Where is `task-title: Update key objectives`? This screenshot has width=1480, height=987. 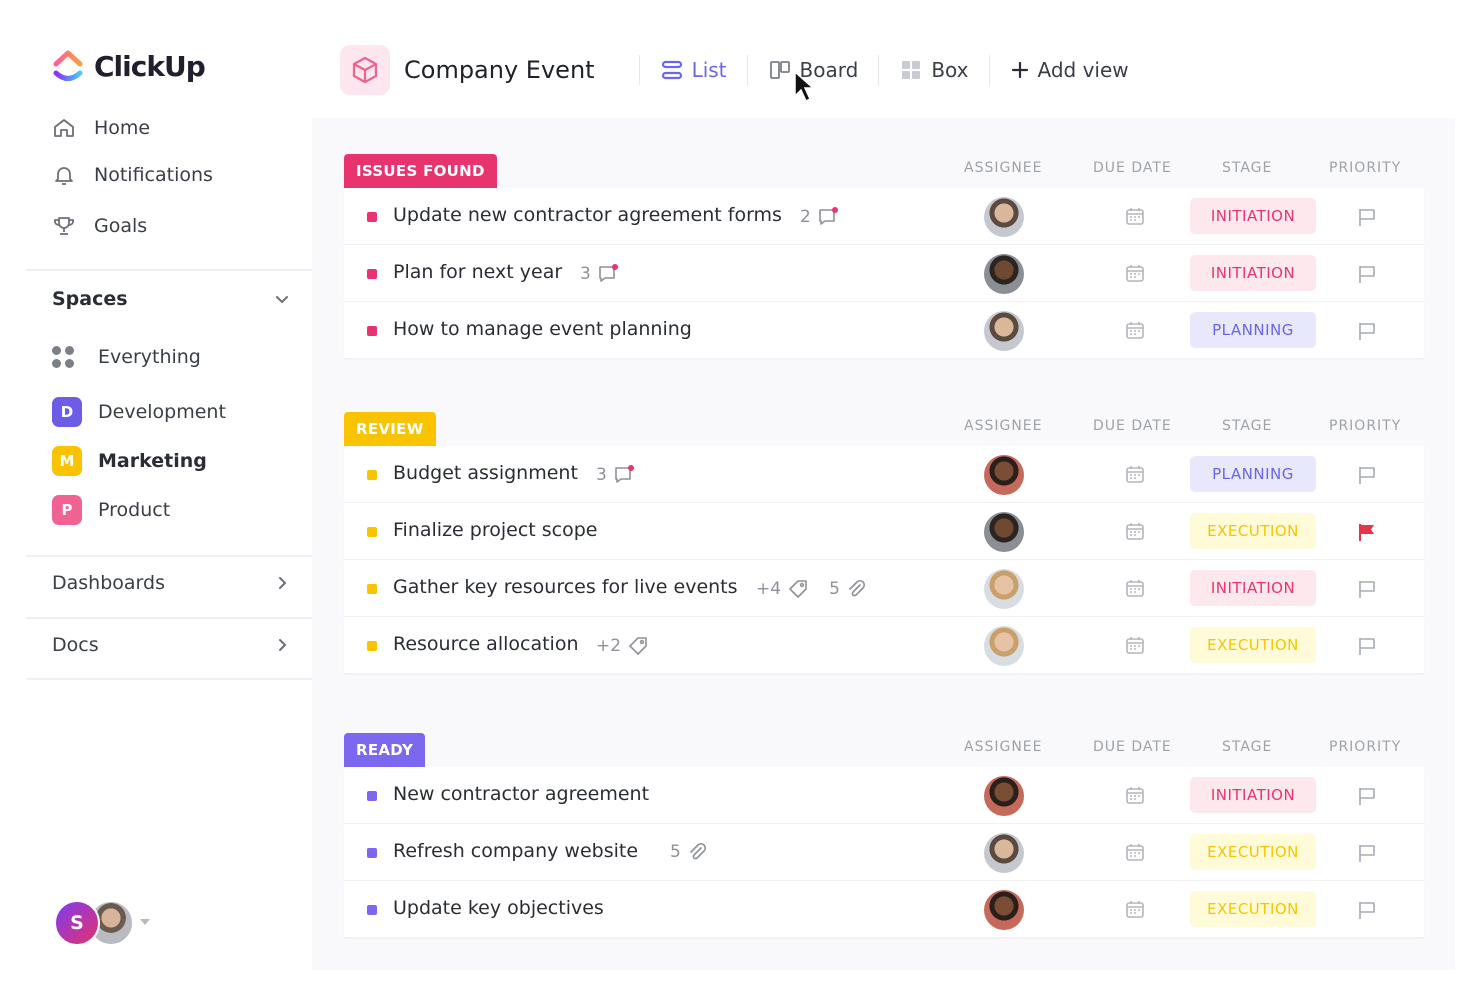
task-title: Update key objectives is located at coordinates (498, 908).